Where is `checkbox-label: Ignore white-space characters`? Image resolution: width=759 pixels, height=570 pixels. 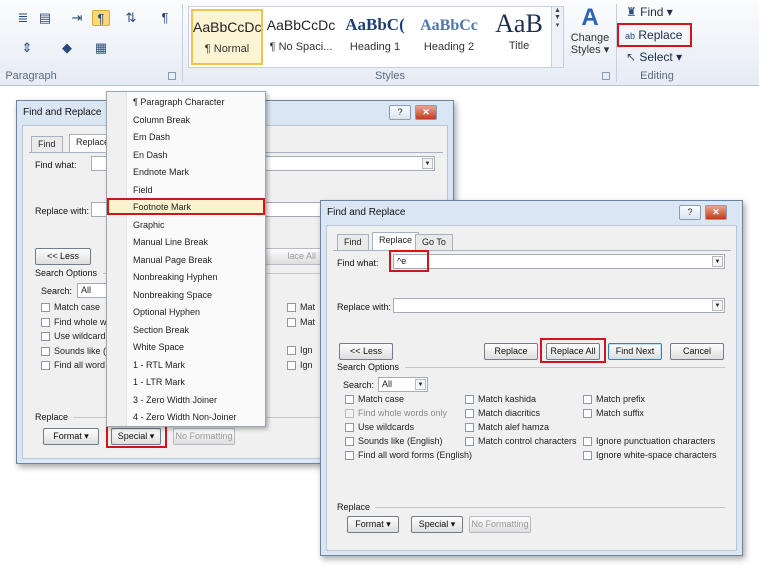 checkbox-label: Ignore white-space characters is located at coordinates (656, 455).